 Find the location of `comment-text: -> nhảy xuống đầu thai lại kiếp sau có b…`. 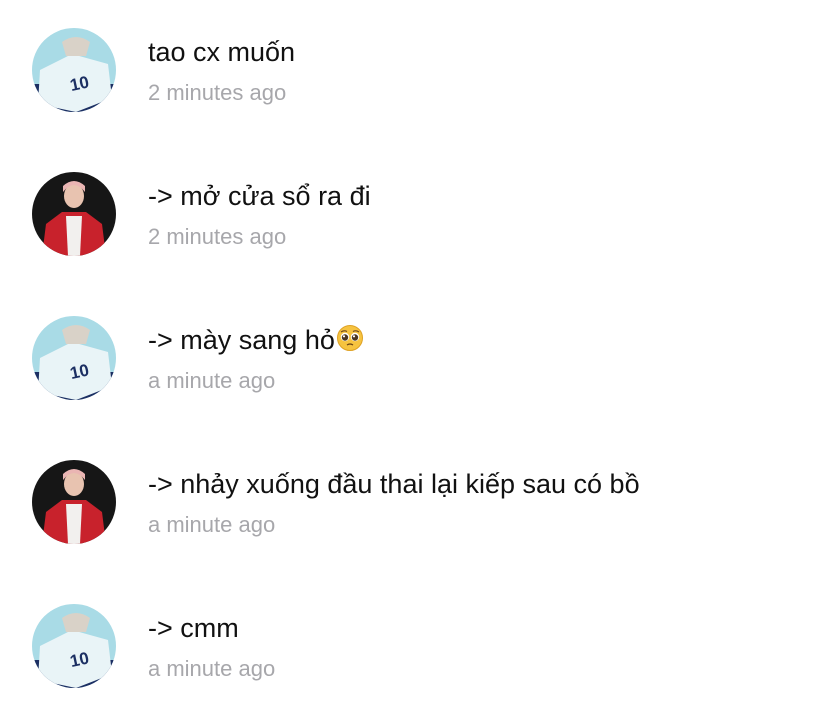

comment-text: -> nhảy xuống đầu thai lại kiếp sau có b… is located at coordinates (394, 484).